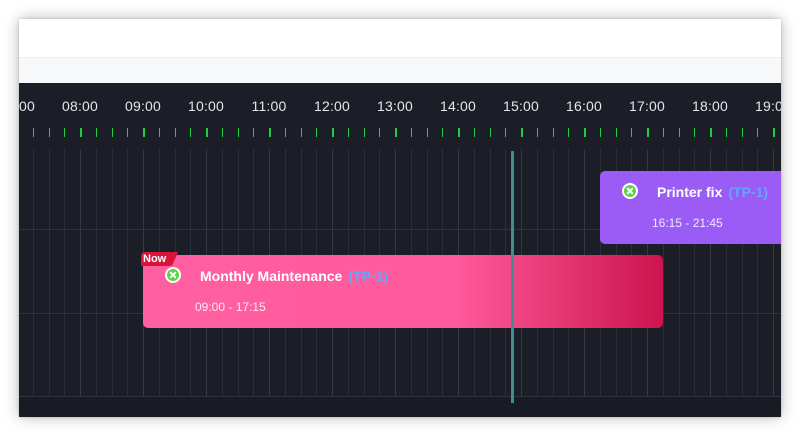  What do you see at coordinates (27, 106) in the screenshot?
I see `hour-label: 07:00` at bounding box center [27, 106].